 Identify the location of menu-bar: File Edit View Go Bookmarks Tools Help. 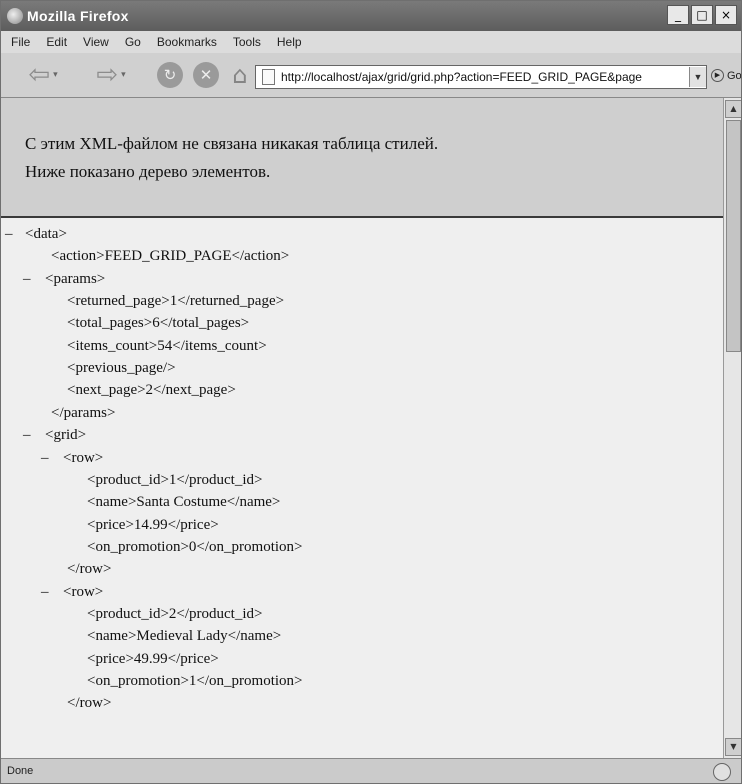
(371, 42).